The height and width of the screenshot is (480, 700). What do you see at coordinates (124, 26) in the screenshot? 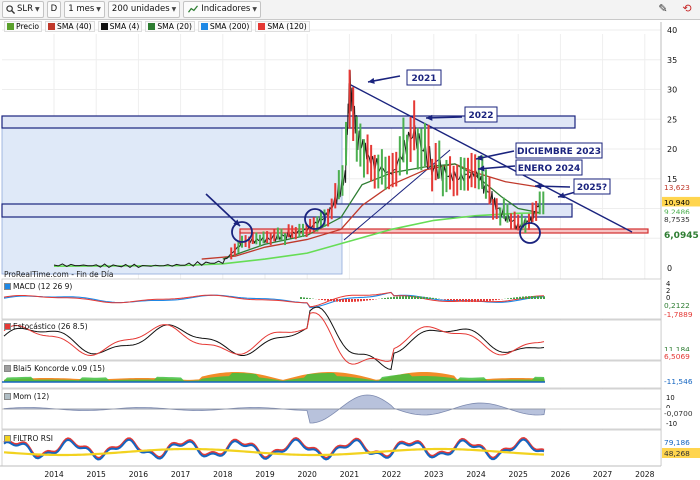
I see `legend-label: SMA (4)` at bounding box center [124, 26].